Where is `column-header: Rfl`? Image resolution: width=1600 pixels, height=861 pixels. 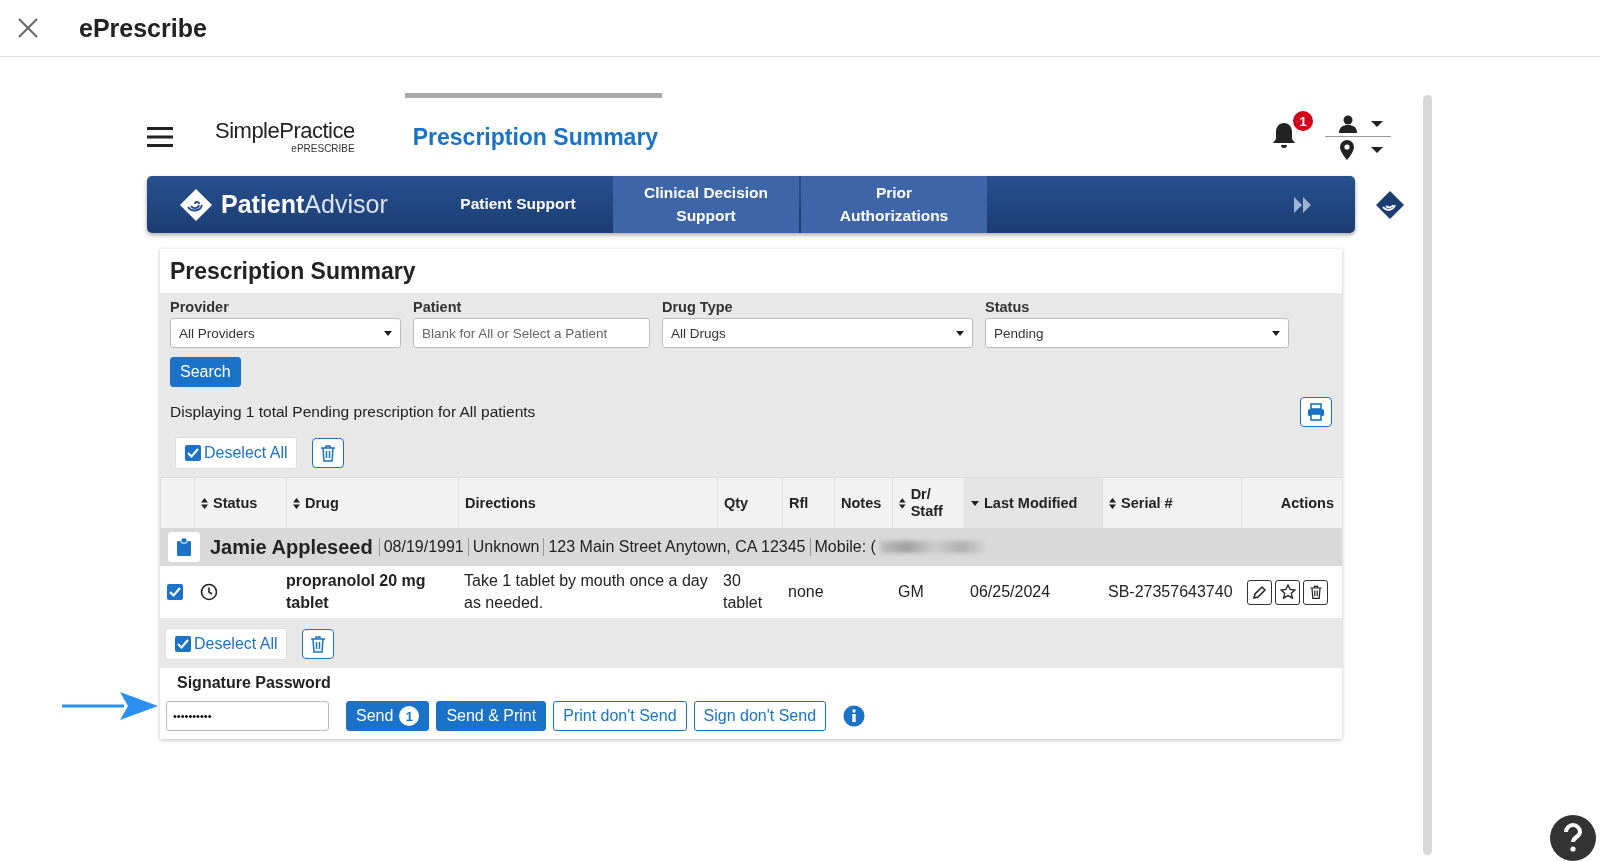 column-header: Rfl is located at coordinates (799, 503).